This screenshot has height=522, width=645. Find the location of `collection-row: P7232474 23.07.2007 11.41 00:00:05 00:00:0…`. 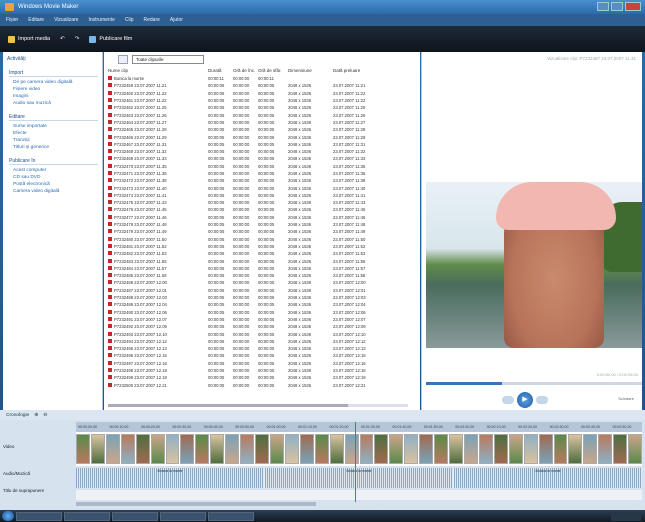

collection-row: P7232474 23.07.2007 11.41 00:00:05 00:00:0… is located at coordinates (262, 195).